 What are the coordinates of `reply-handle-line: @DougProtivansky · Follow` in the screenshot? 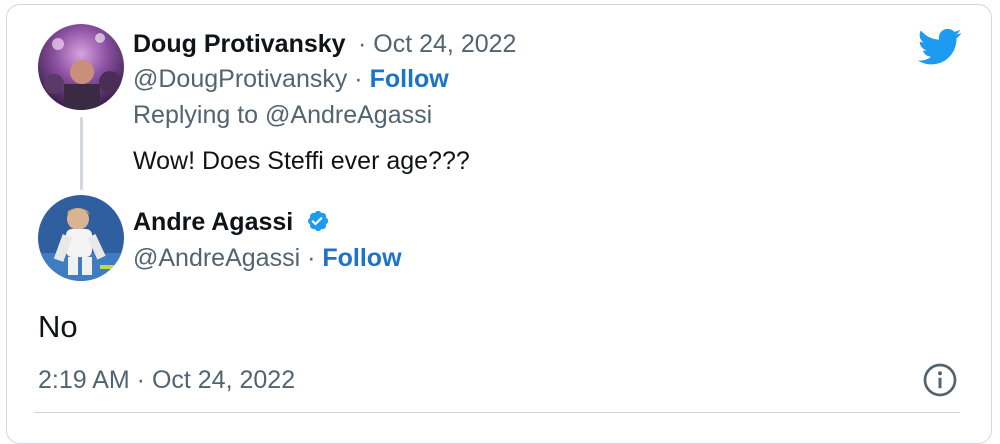 It's located at (291, 79).